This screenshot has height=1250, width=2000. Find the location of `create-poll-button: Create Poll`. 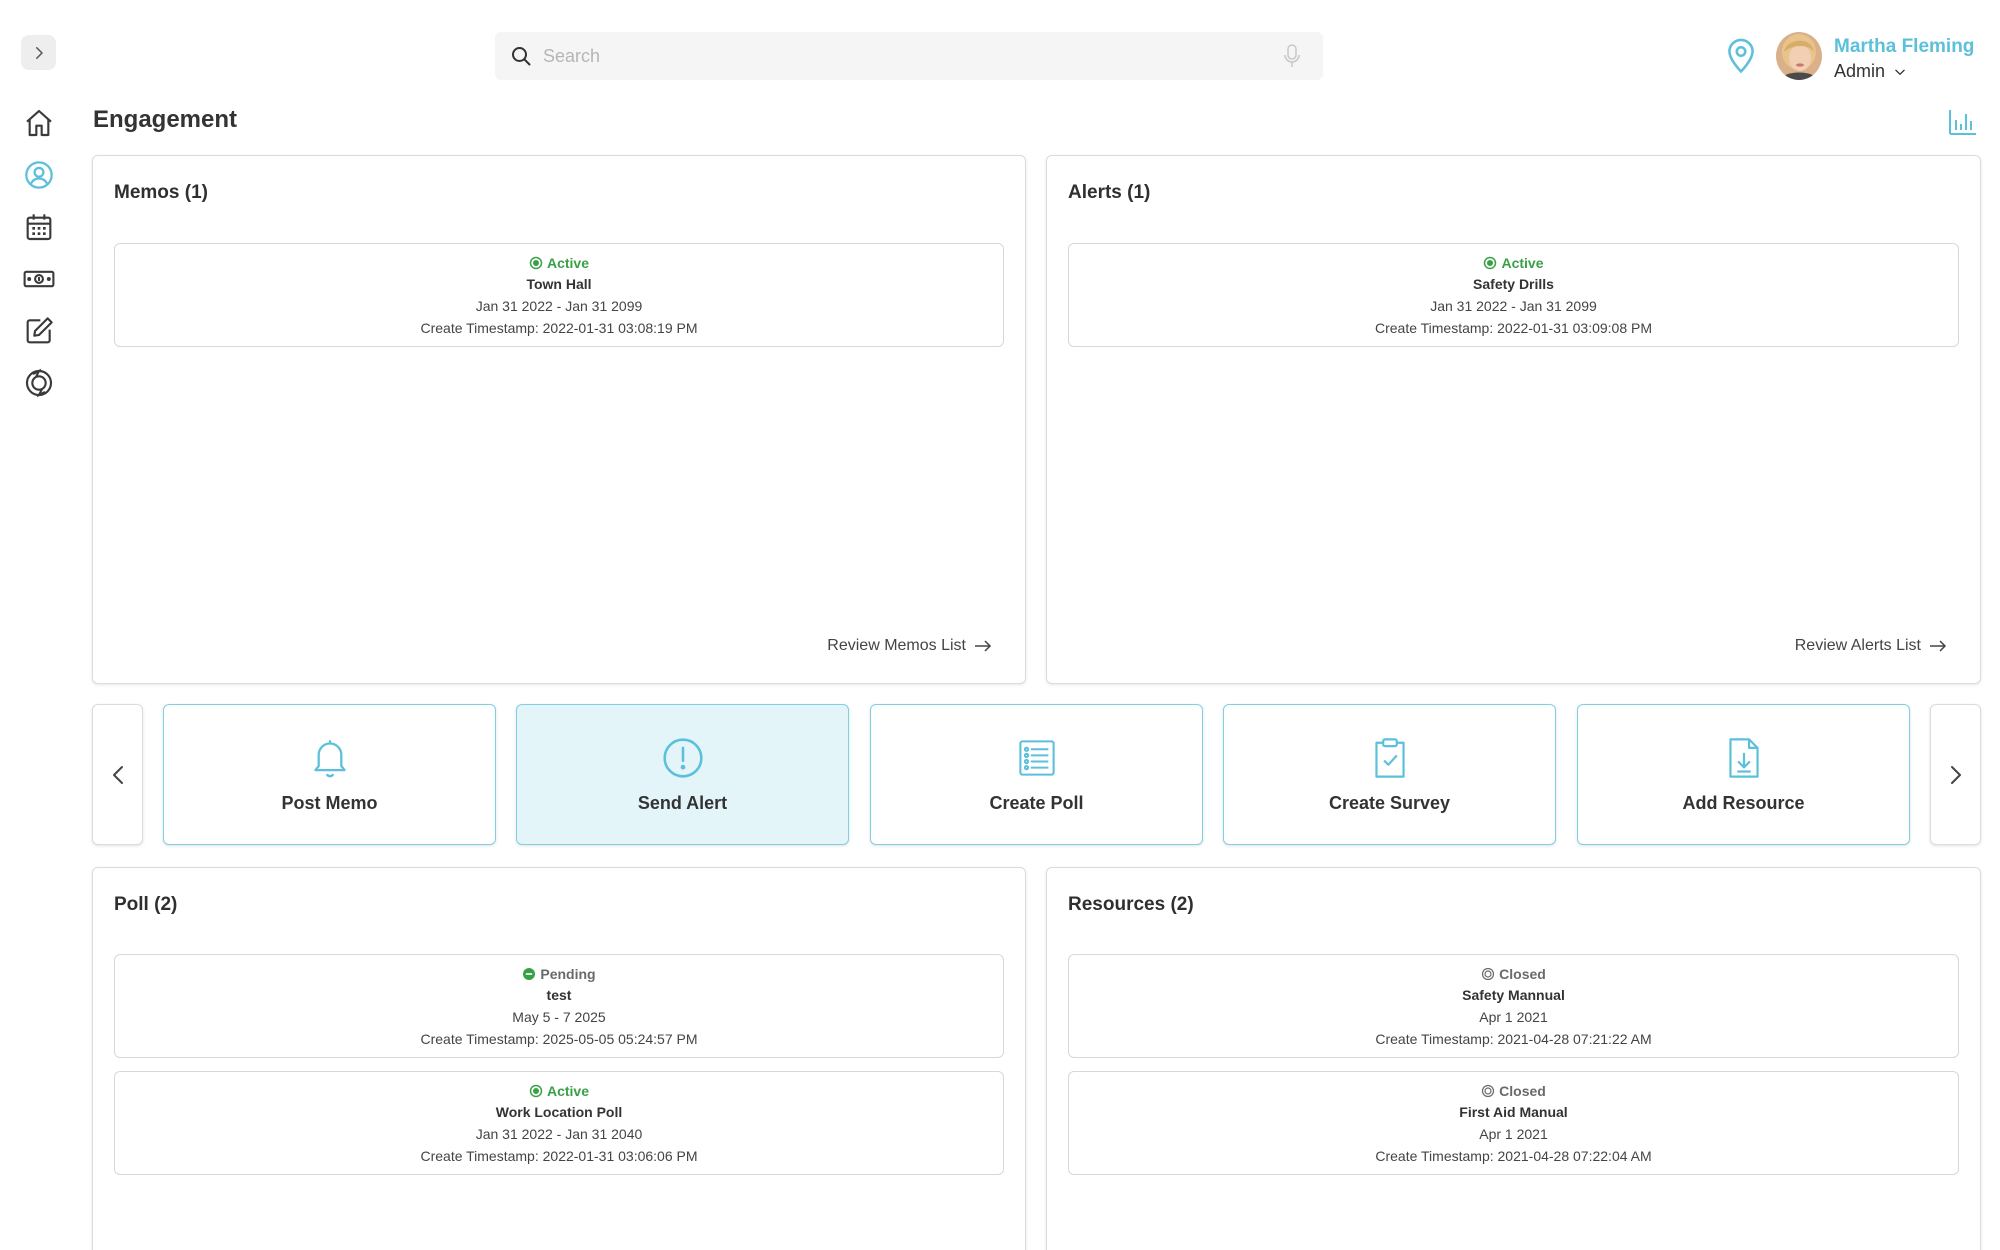

create-poll-button: Create Poll is located at coordinates (1036, 774).